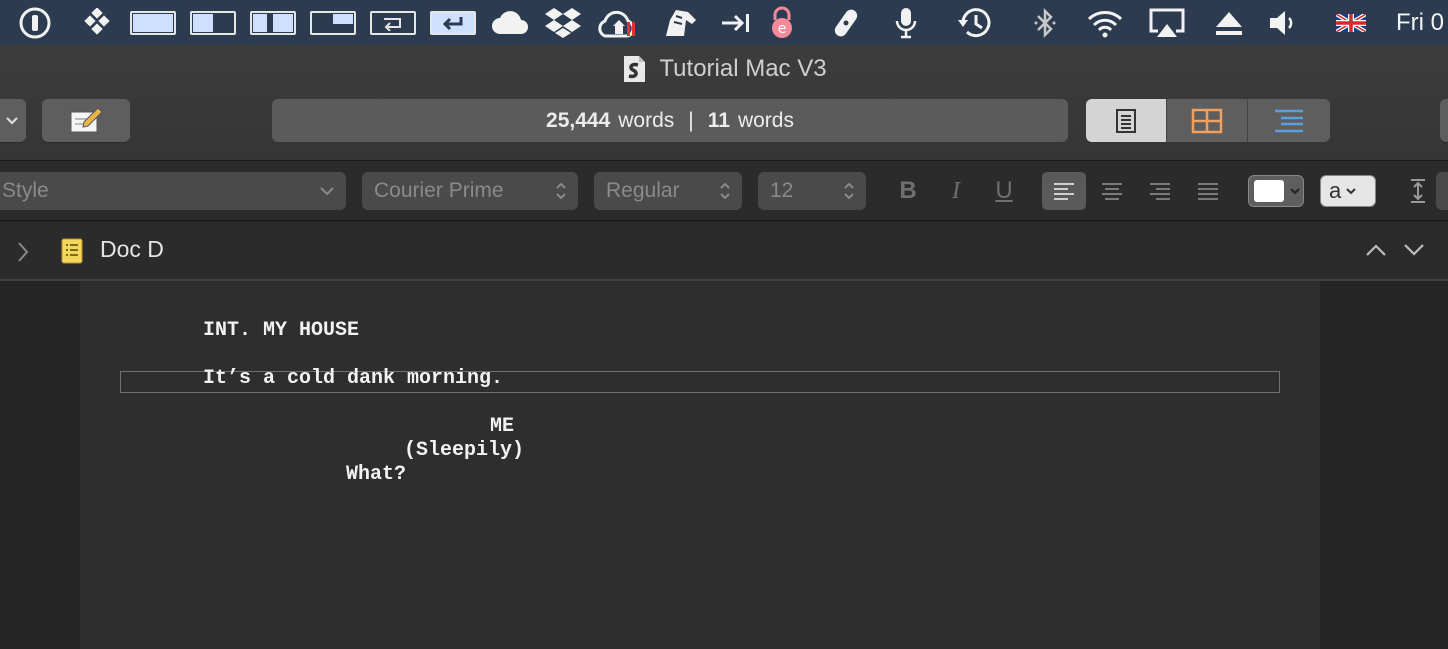 The image size is (1448, 649). Describe the element at coordinates (680, 22) in the screenshot. I see `horse-icon` at that location.